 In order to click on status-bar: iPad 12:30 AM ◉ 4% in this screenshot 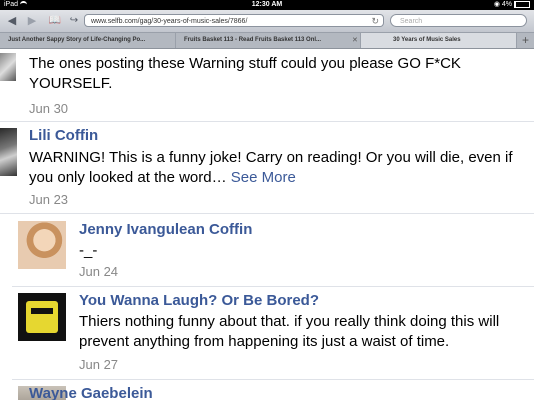, I will do `click(267, 5)`.